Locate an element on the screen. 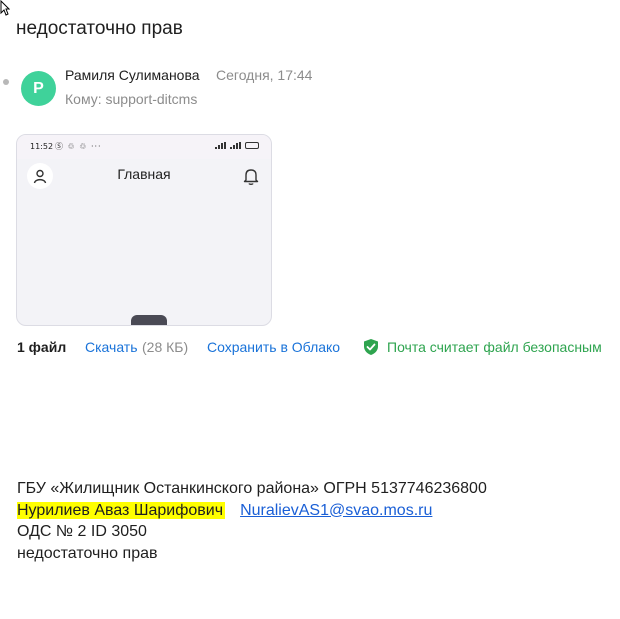  ods-line: ОДС № 2 ID 3050 is located at coordinates (82, 531).